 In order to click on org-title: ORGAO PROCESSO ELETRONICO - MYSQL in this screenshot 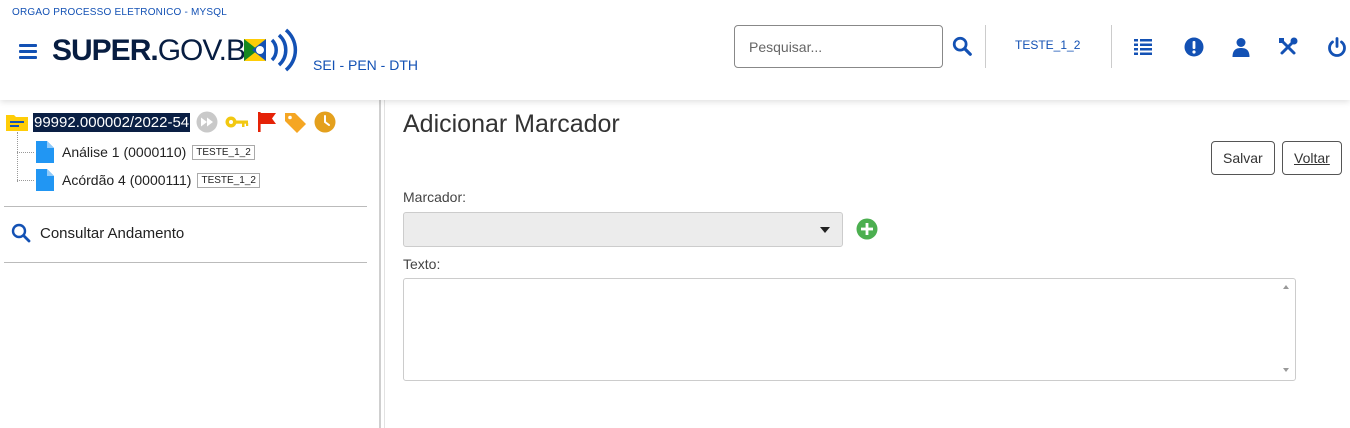, I will do `click(119, 12)`.